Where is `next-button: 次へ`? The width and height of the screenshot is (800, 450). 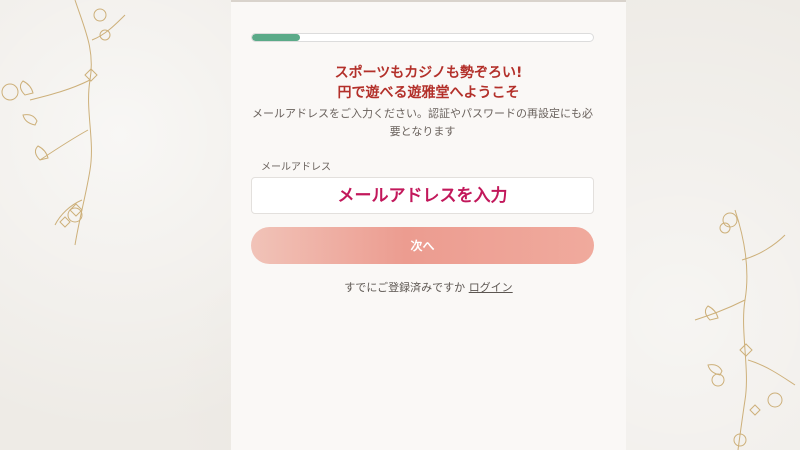 next-button: 次へ is located at coordinates (422, 245).